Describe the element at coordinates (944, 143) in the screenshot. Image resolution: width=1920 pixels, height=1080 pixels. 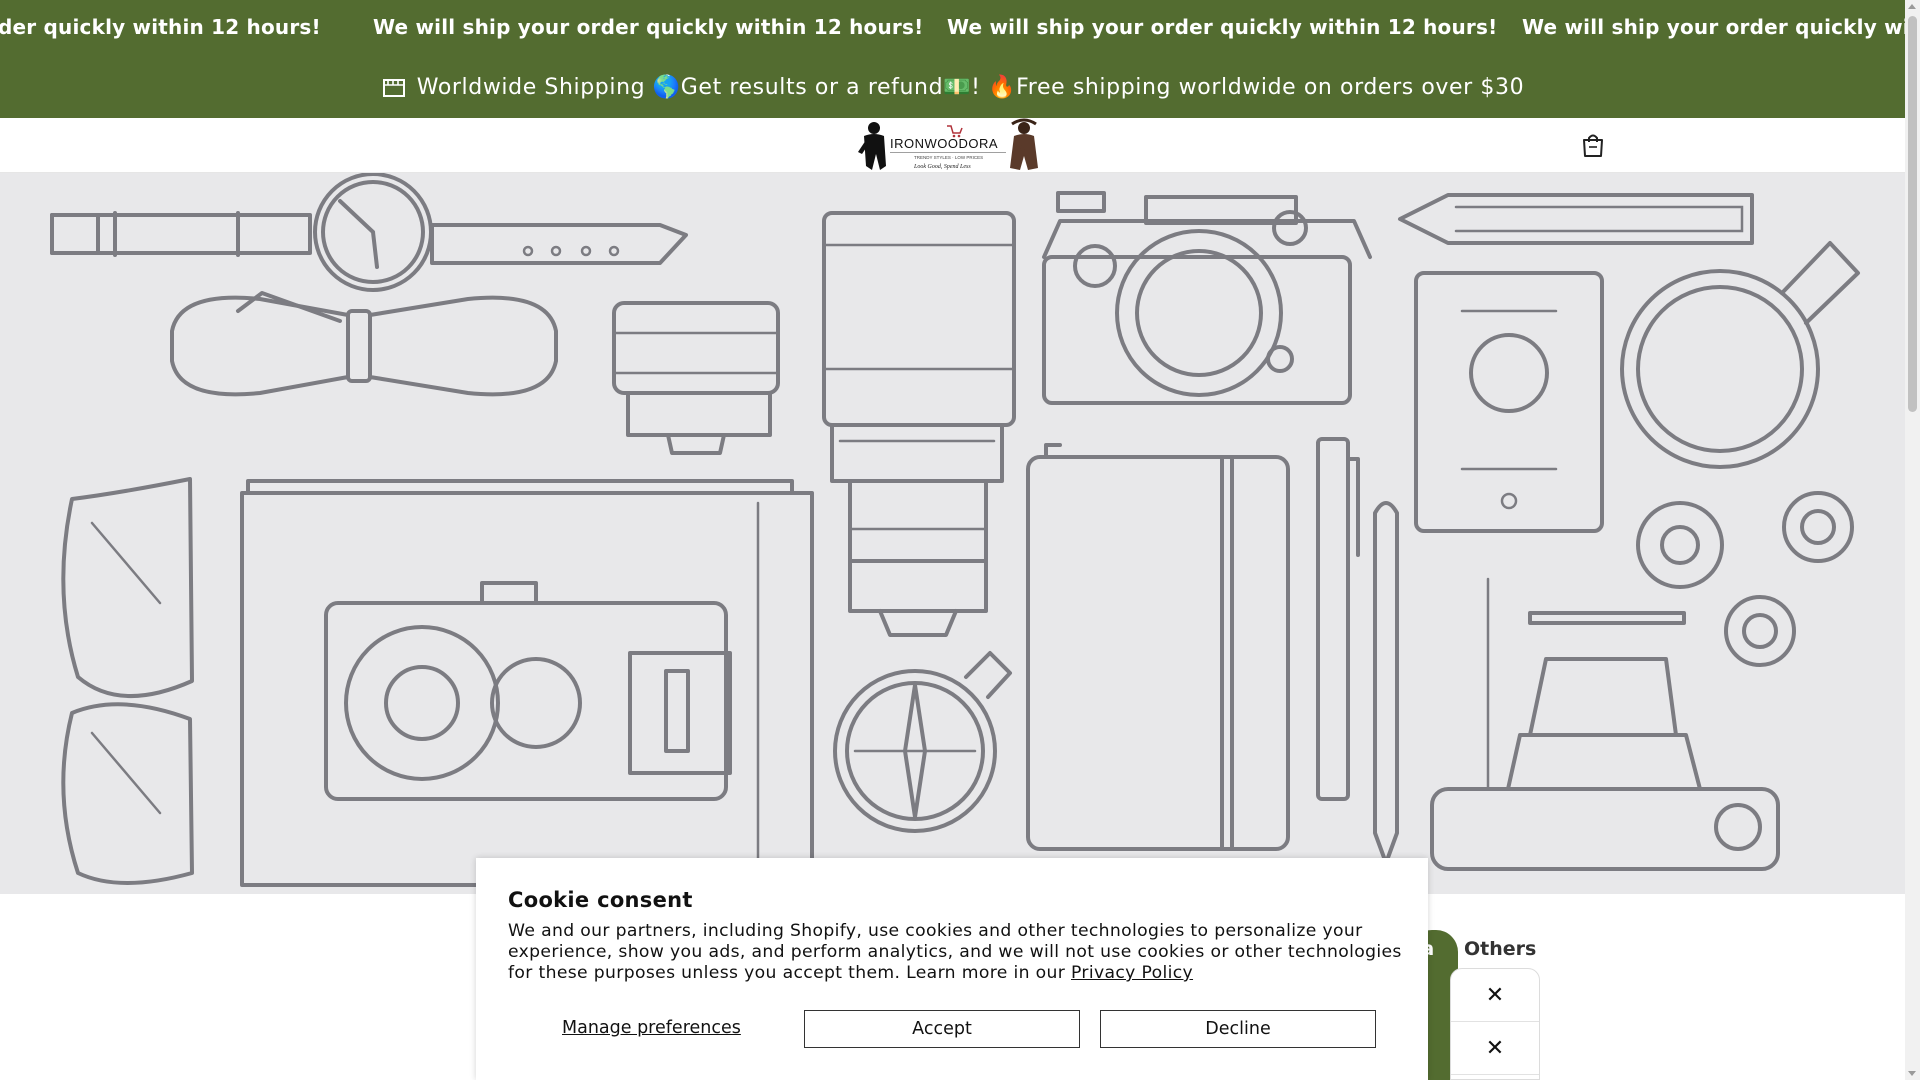
I see `logo-wordmark: IRONWOODORA` at that location.